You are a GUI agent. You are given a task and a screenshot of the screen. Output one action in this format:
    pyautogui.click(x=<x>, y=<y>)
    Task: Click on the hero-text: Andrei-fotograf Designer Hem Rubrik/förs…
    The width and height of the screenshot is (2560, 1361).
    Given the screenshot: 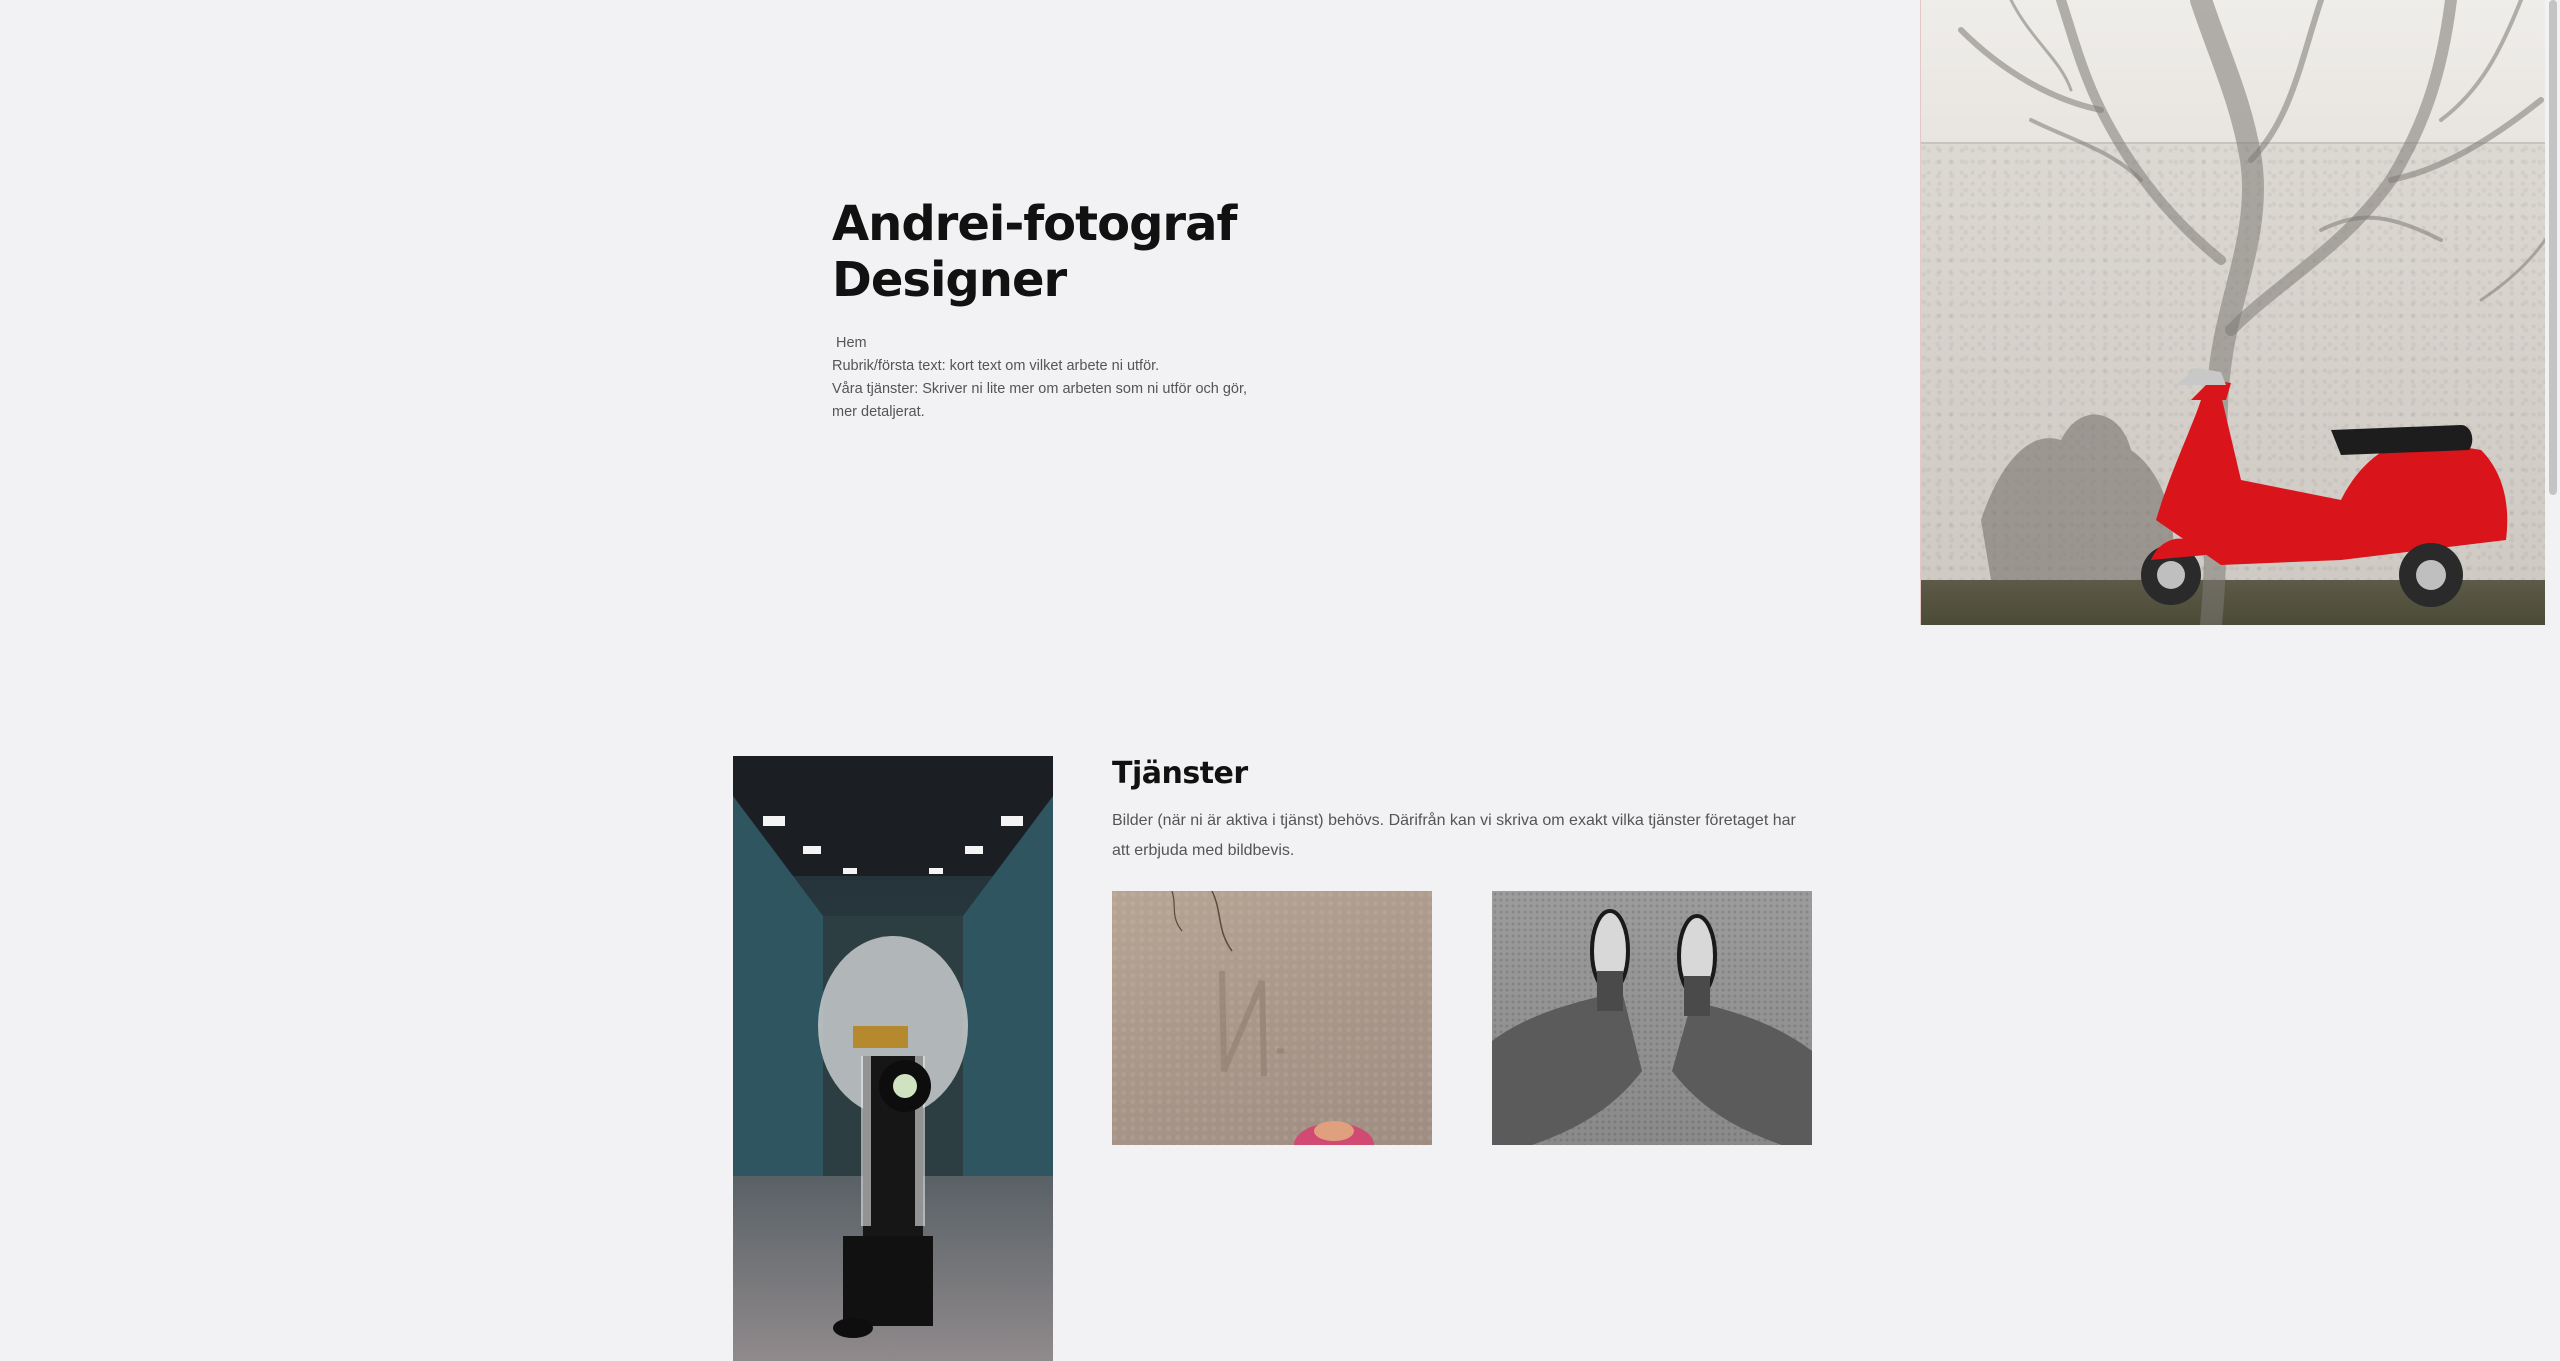 What is the action you would take?
    pyautogui.click(x=1042, y=310)
    